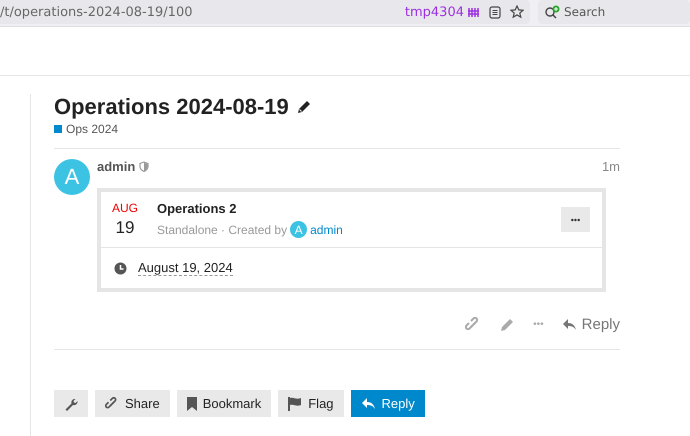  What do you see at coordinates (311, 403) in the screenshot?
I see `flag-button: Flag` at bounding box center [311, 403].